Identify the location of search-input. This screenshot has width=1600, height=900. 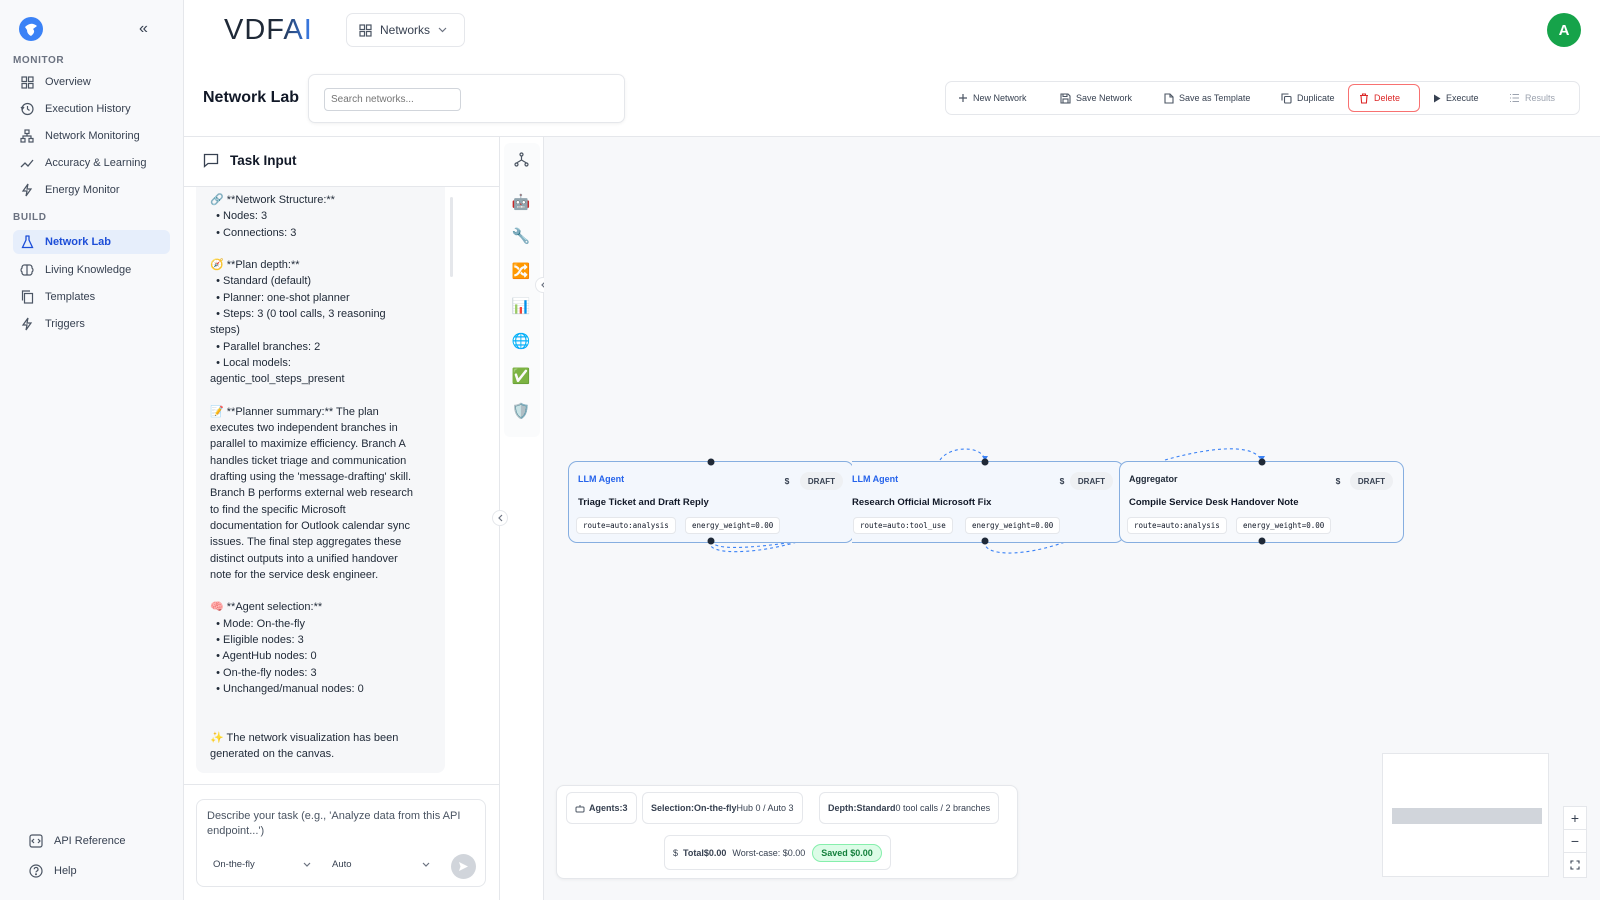
(392, 99).